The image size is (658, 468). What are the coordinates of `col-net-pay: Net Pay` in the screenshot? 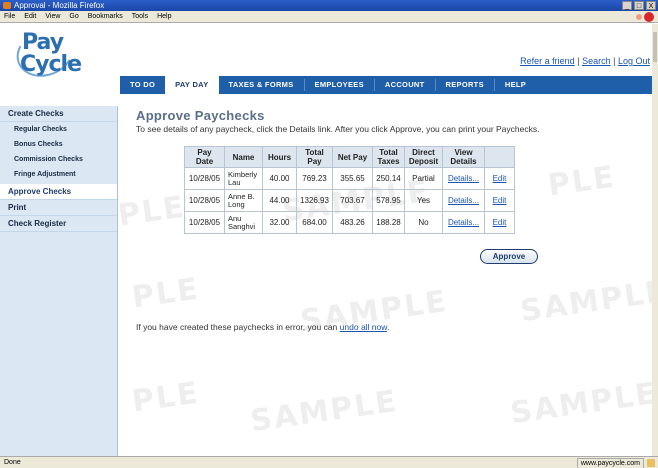 It's located at (352, 157).